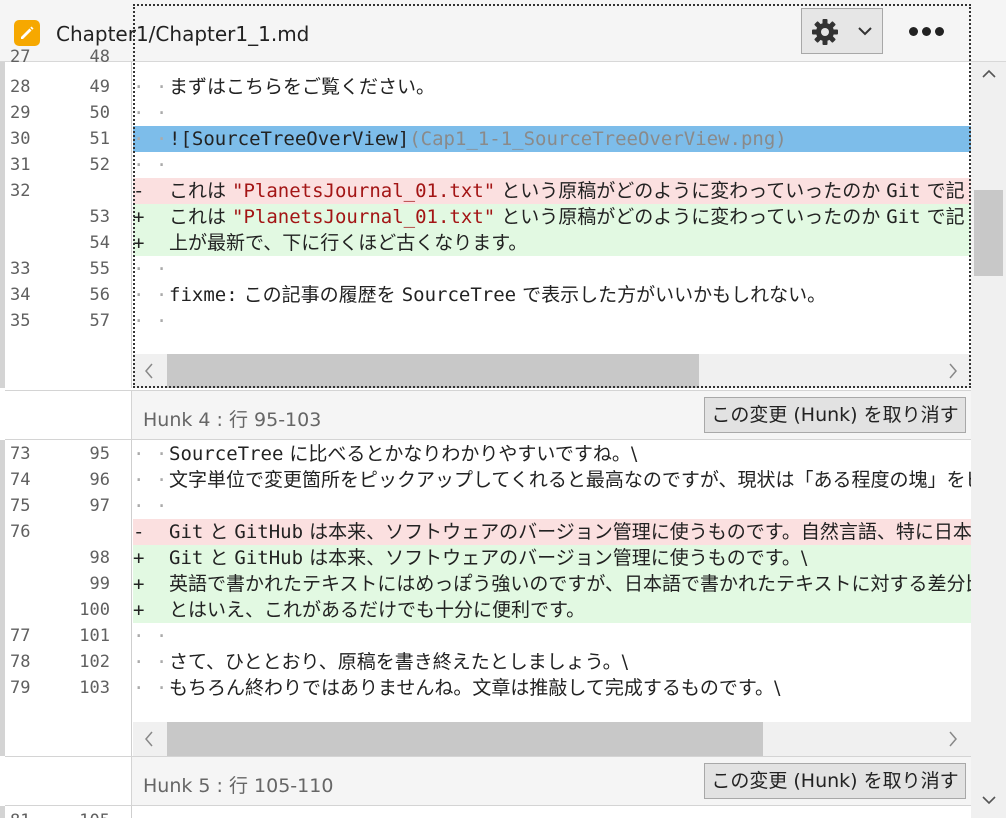 The height and width of the screenshot is (818, 1006). I want to click on new-line-number: 53, so click(99, 217).